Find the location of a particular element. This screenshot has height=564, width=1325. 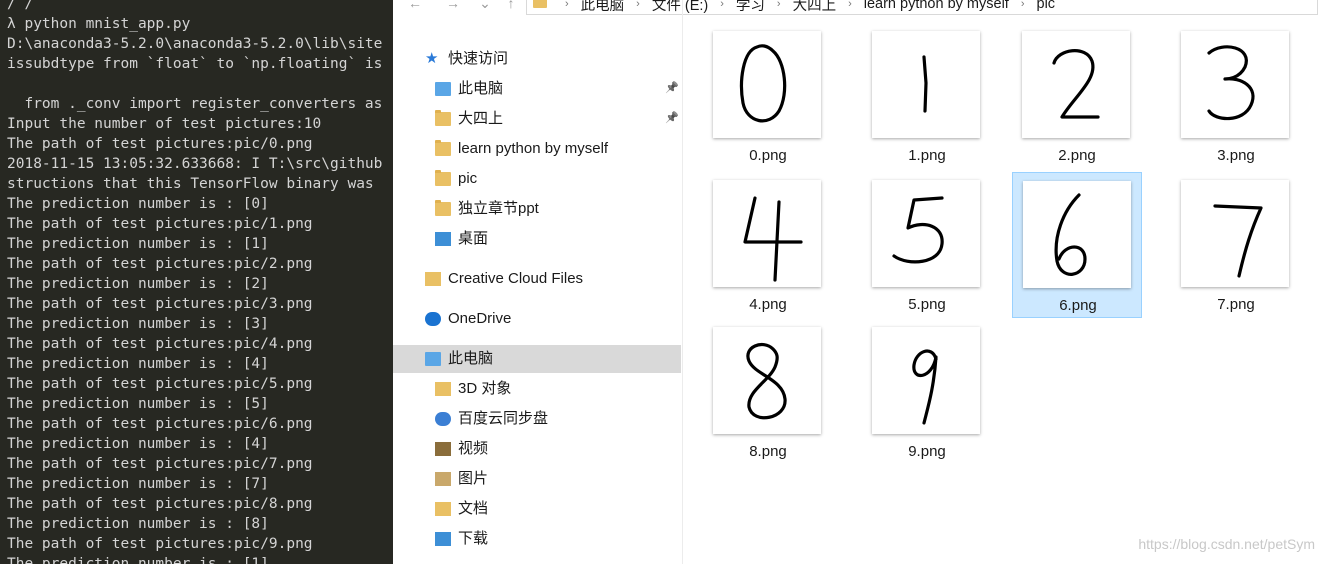

nav-item-label: Creative Cloud Files is located at coordinates (516, 278).